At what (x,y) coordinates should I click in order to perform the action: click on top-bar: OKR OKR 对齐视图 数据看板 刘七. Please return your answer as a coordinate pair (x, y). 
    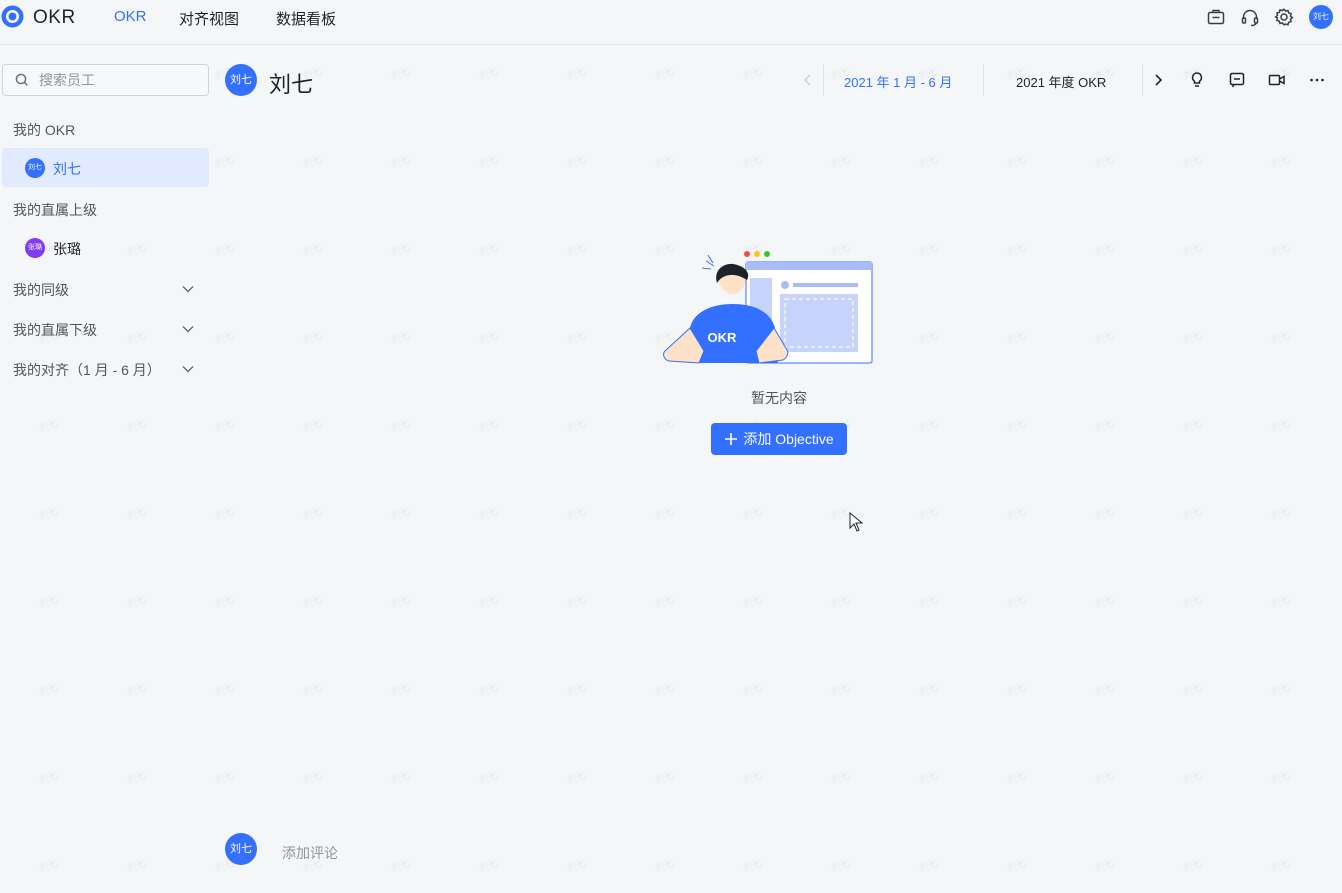
    Looking at the image, I should click on (671, 22).